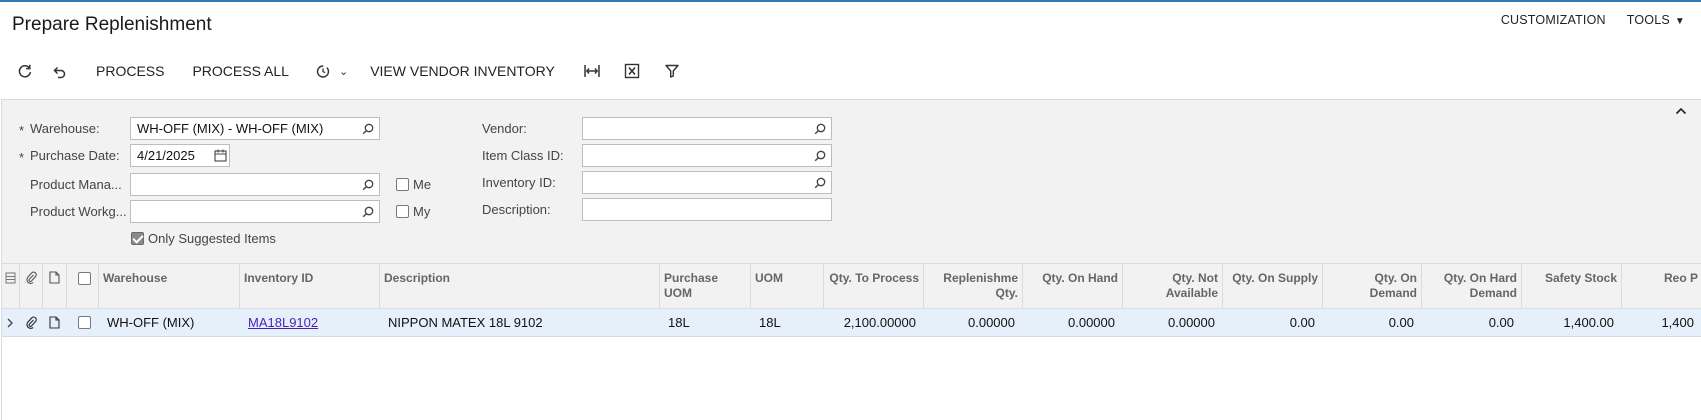  I want to click on vendor-search-button, so click(820, 128).